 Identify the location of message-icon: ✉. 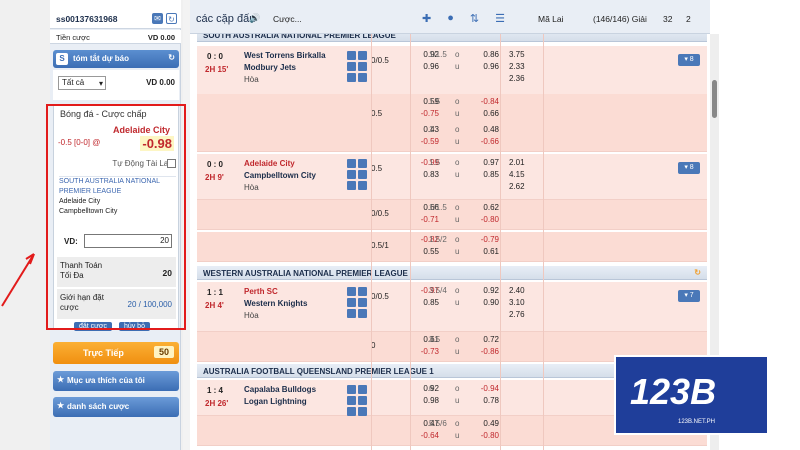
(157, 18).